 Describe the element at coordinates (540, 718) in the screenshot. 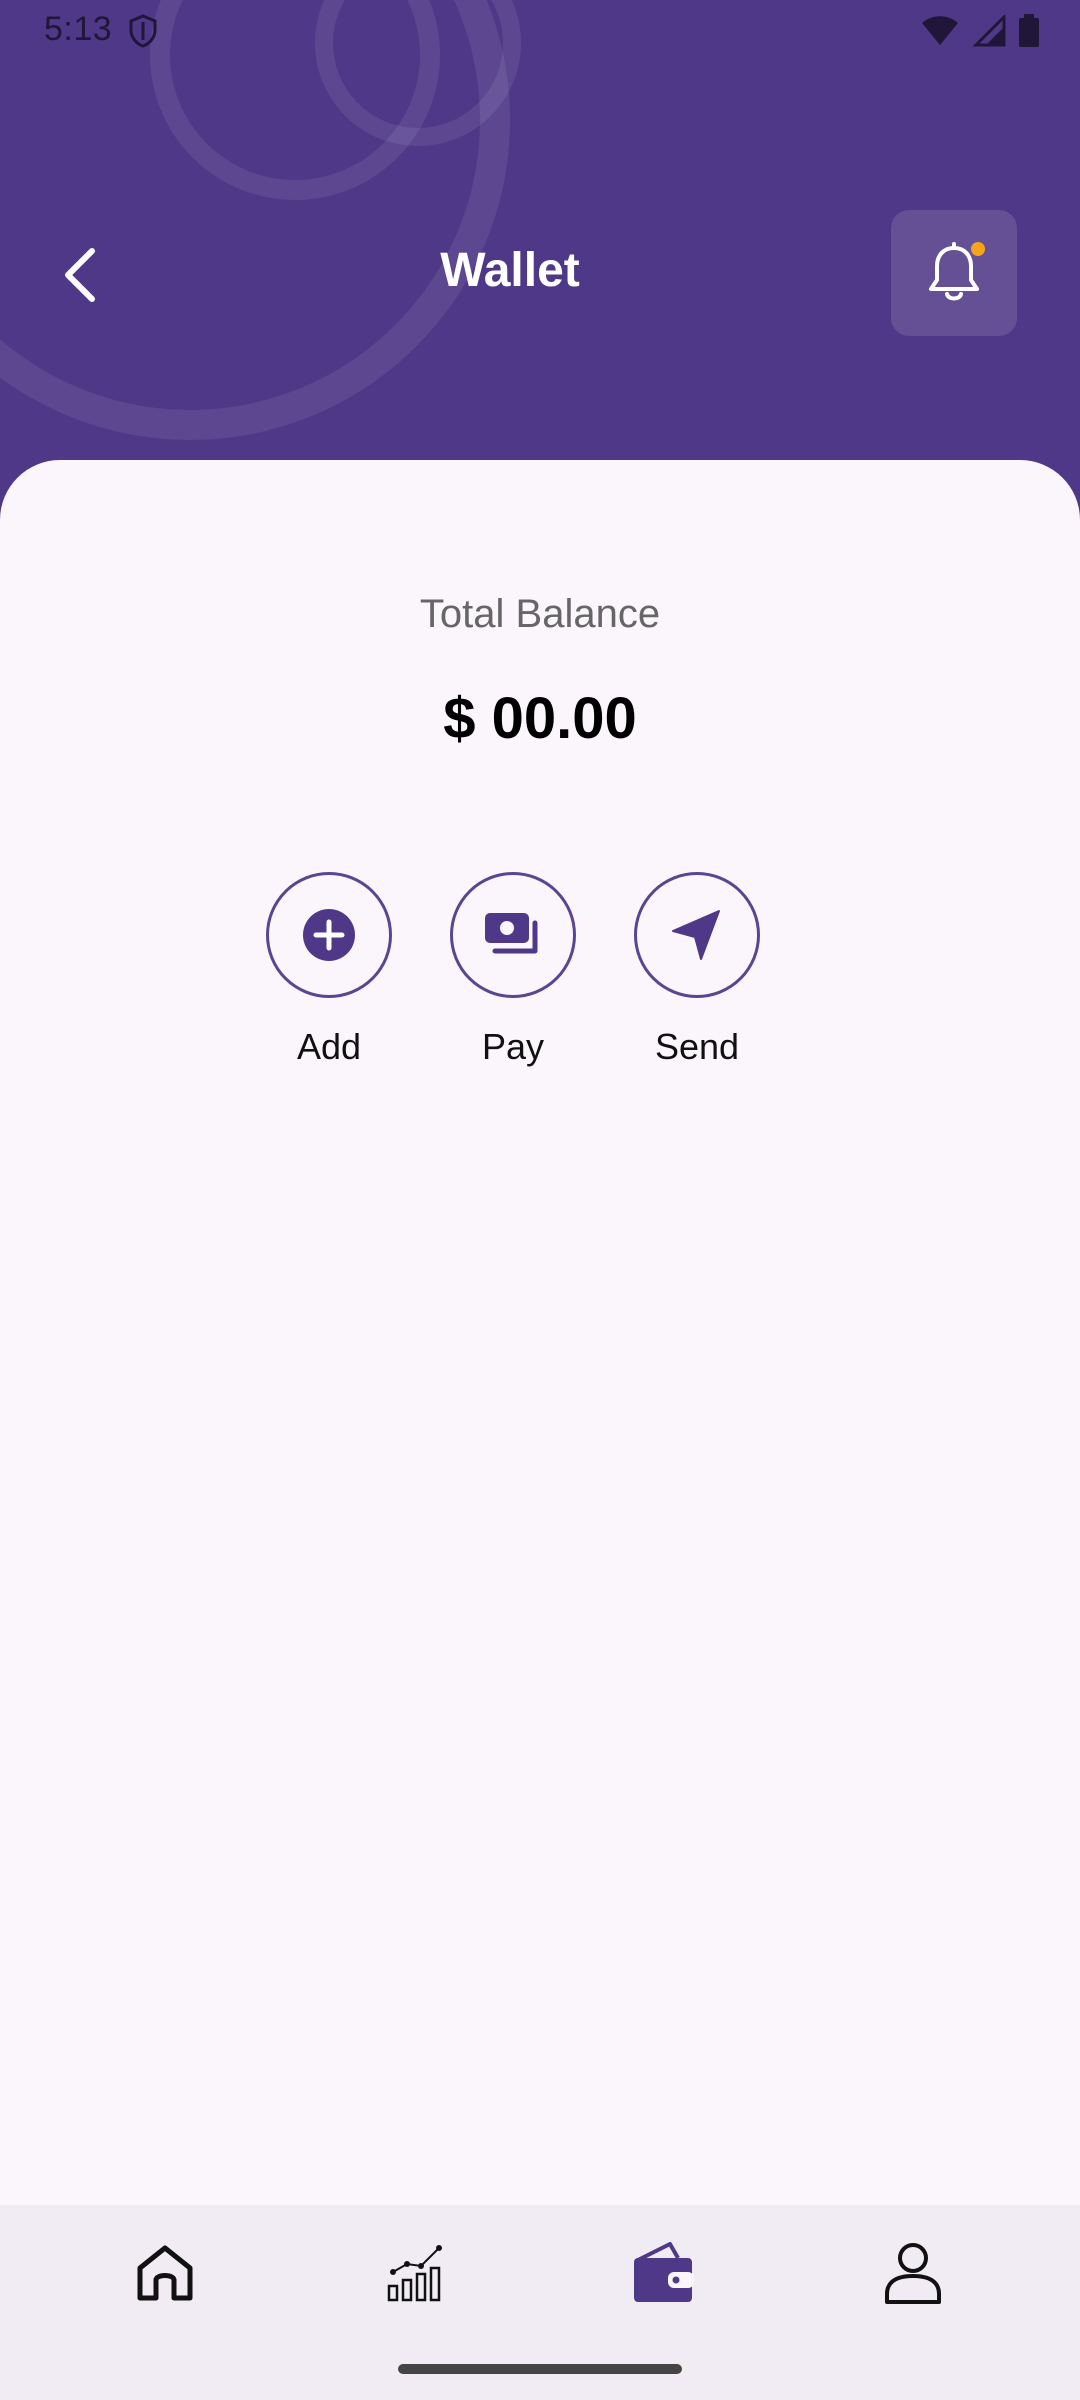

I see `balance-amount: $ 00.00` at that location.